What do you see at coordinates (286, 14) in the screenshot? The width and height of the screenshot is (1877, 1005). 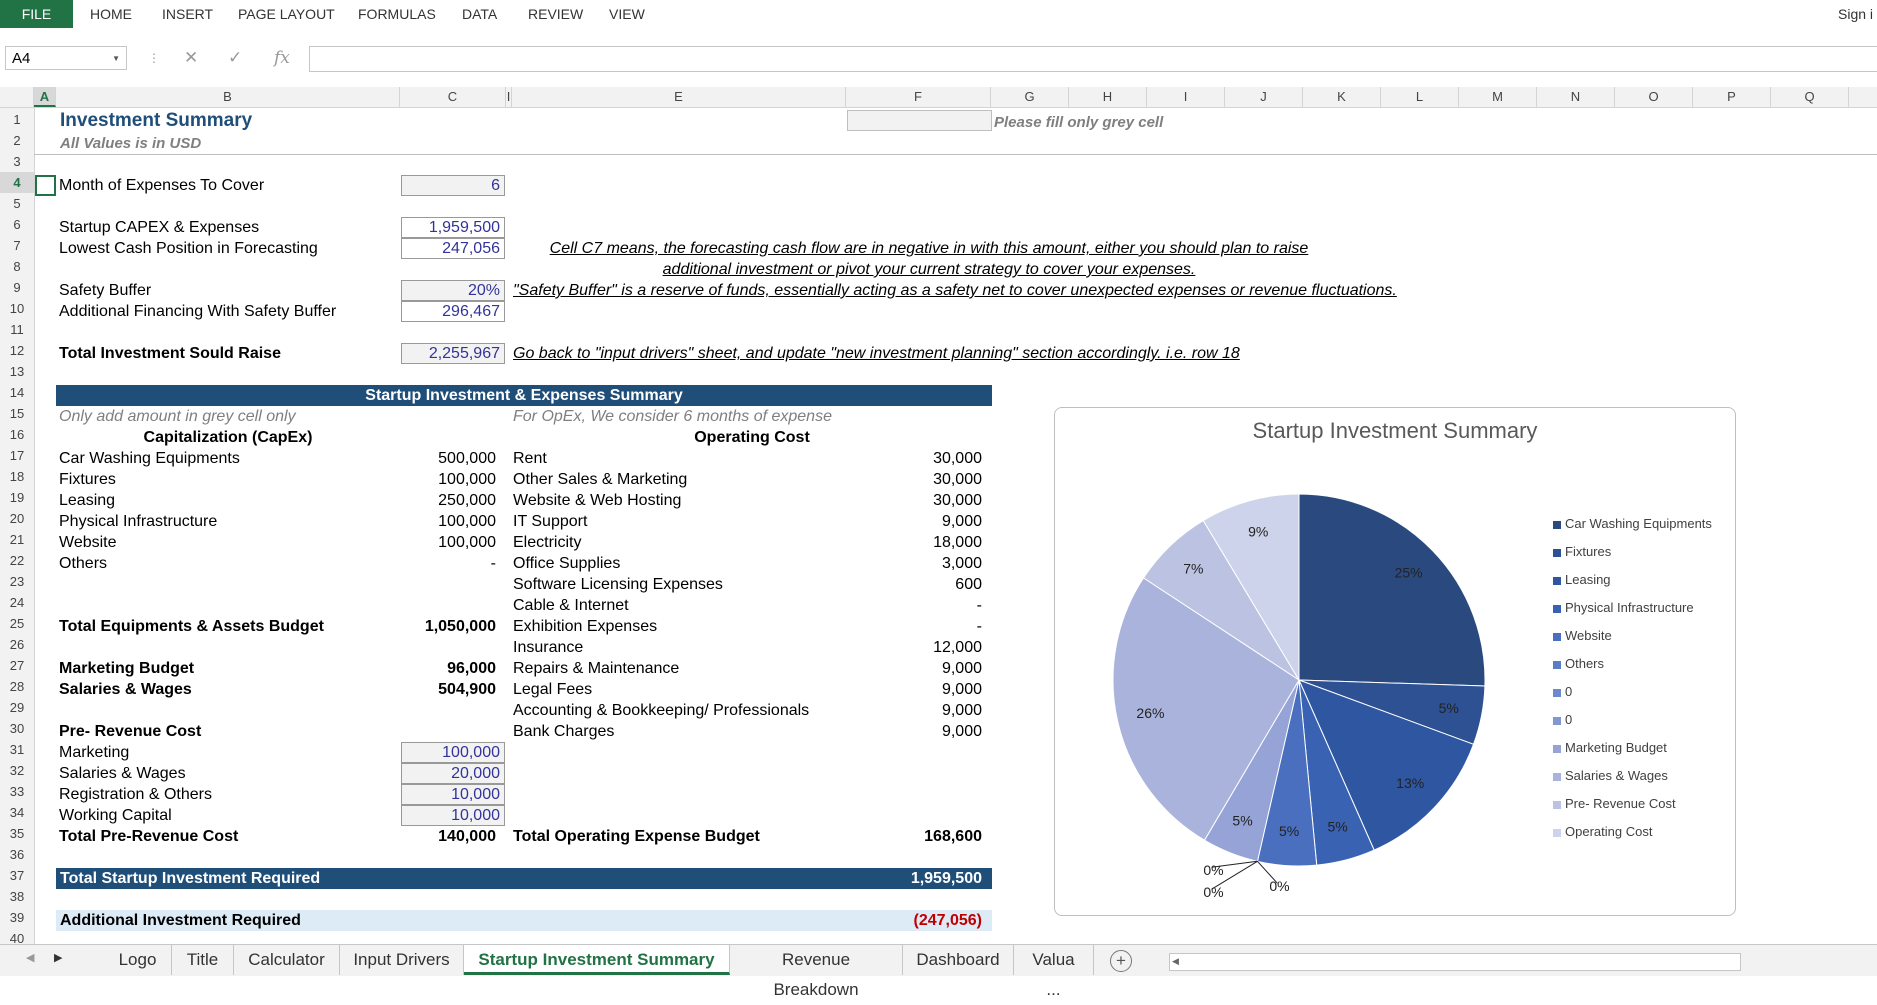 I see `tab-page-layout: PAGE LAYOUT` at bounding box center [286, 14].